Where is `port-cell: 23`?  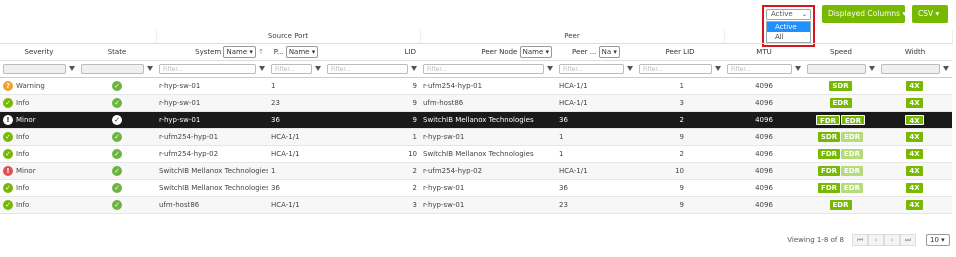
port-cell: 23 is located at coordinates (296, 103).